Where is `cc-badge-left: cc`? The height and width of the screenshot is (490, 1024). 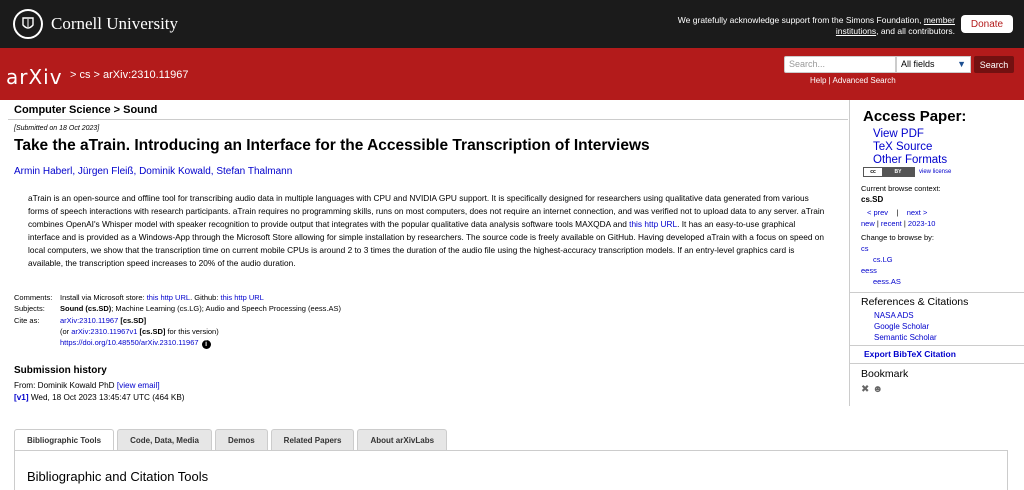
cc-badge-left: cc is located at coordinates (873, 172).